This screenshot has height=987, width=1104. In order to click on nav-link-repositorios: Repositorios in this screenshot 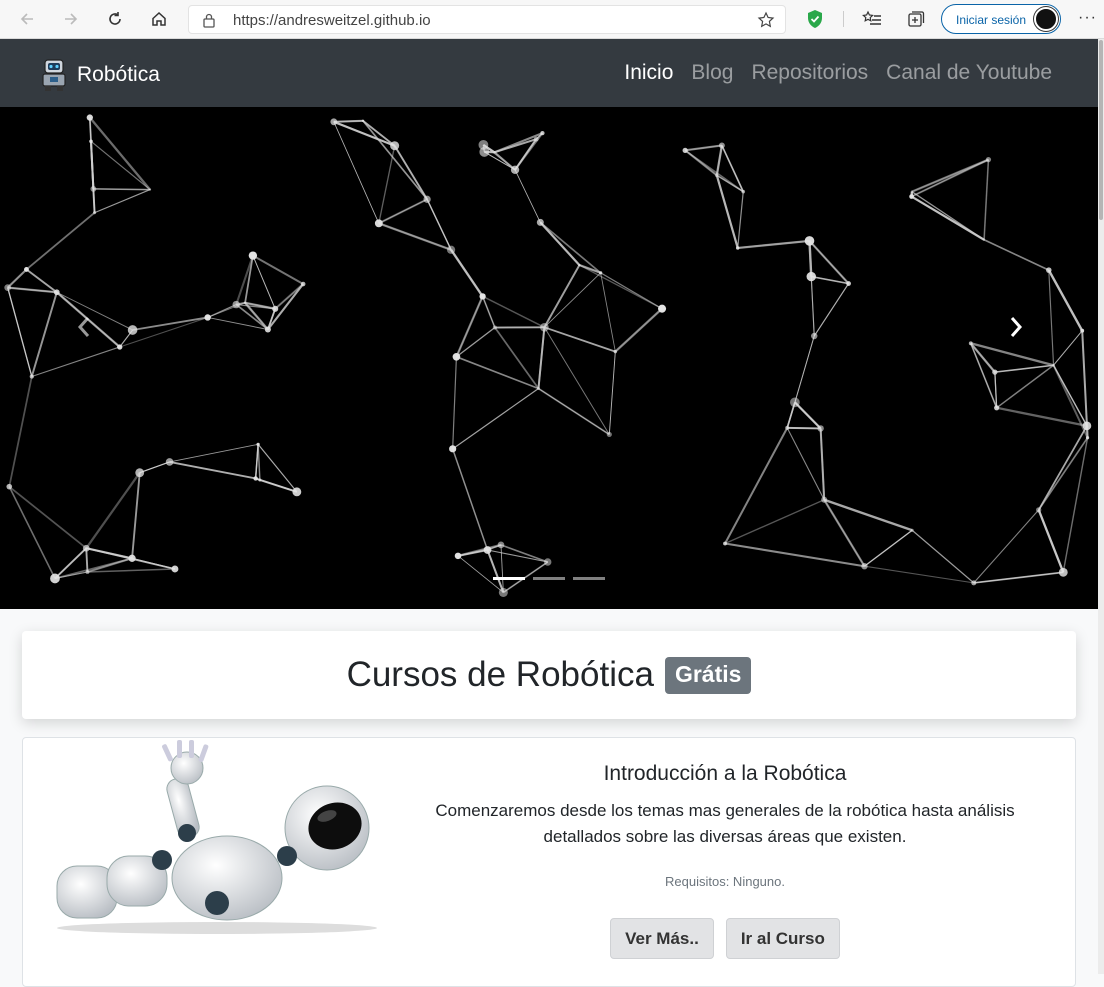, I will do `click(809, 73)`.